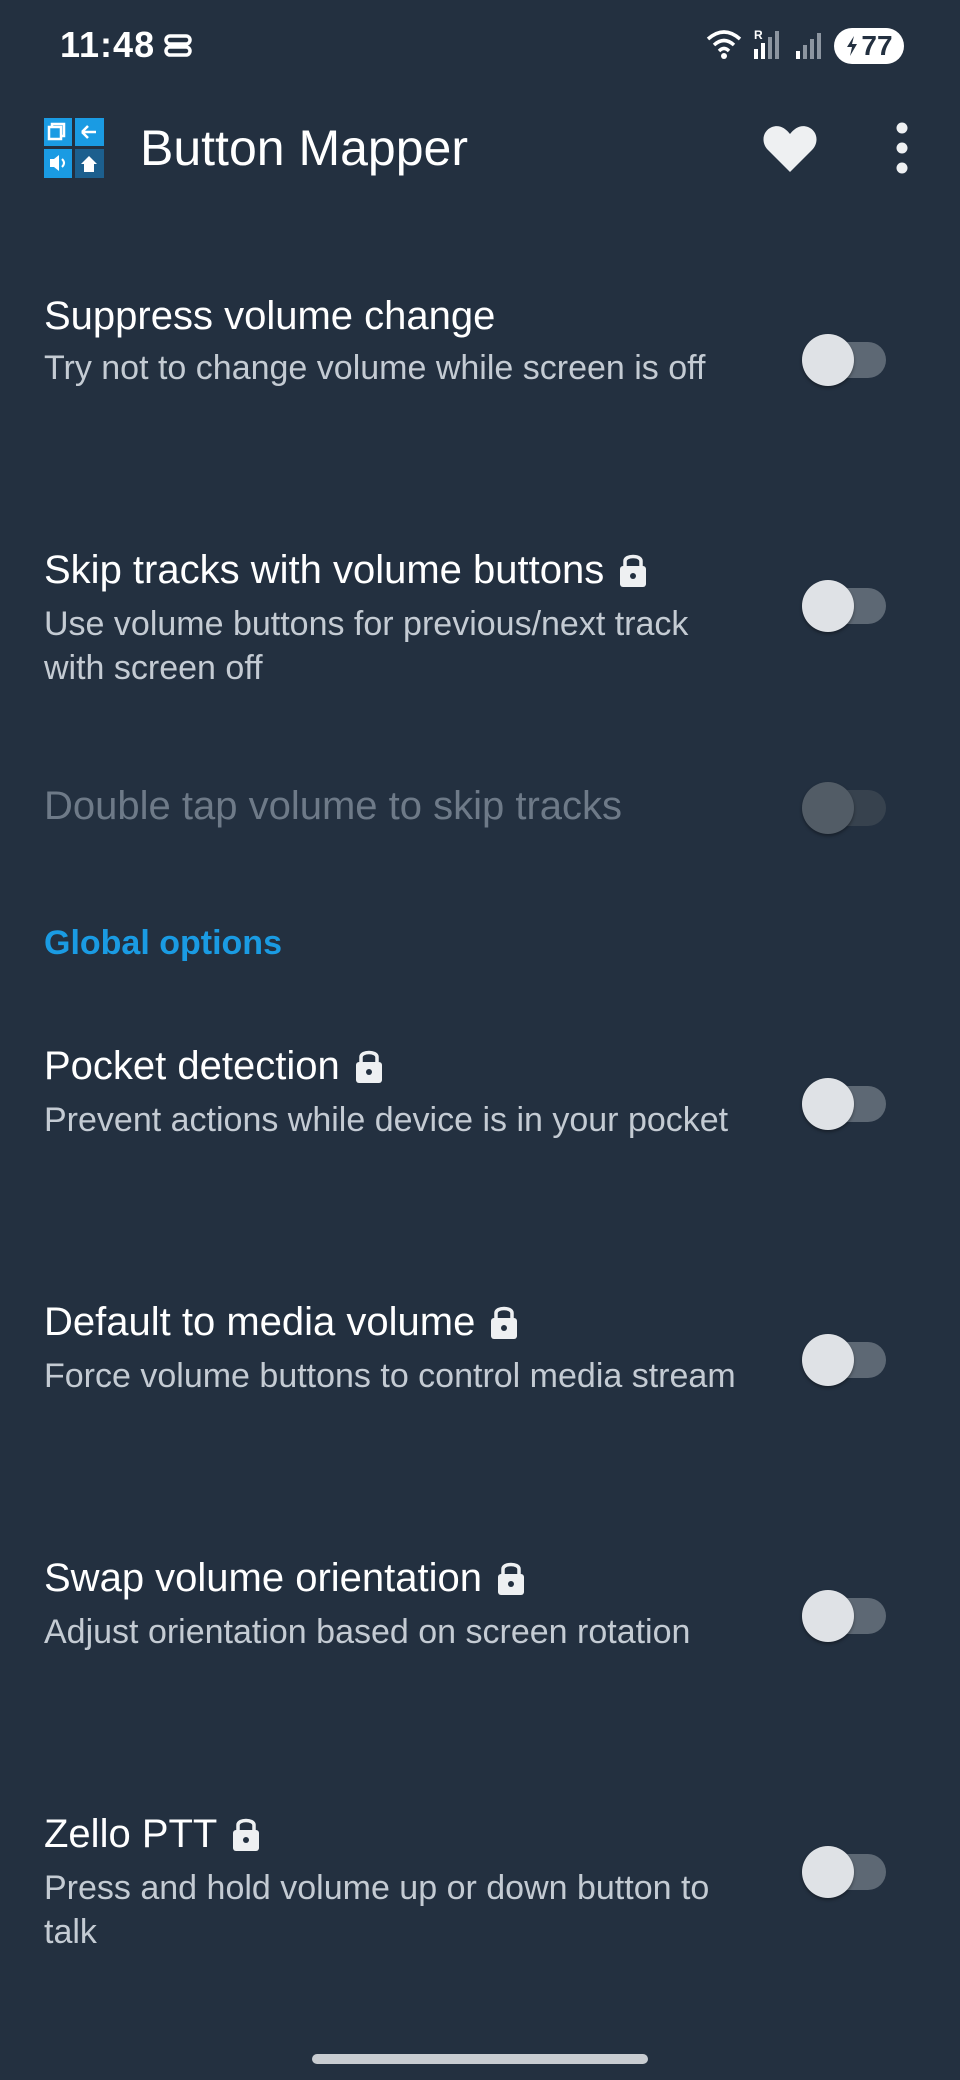 The height and width of the screenshot is (2080, 960). Describe the element at coordinates (758, 35) in the screenshot. I see `svg-text: R` at that location.